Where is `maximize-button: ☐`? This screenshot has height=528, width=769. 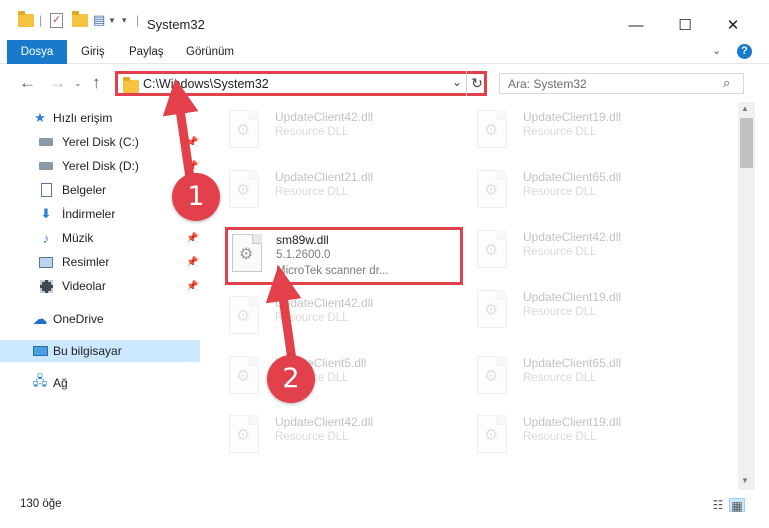 maximize-button: ☐ is located at coordinates (685, 25).